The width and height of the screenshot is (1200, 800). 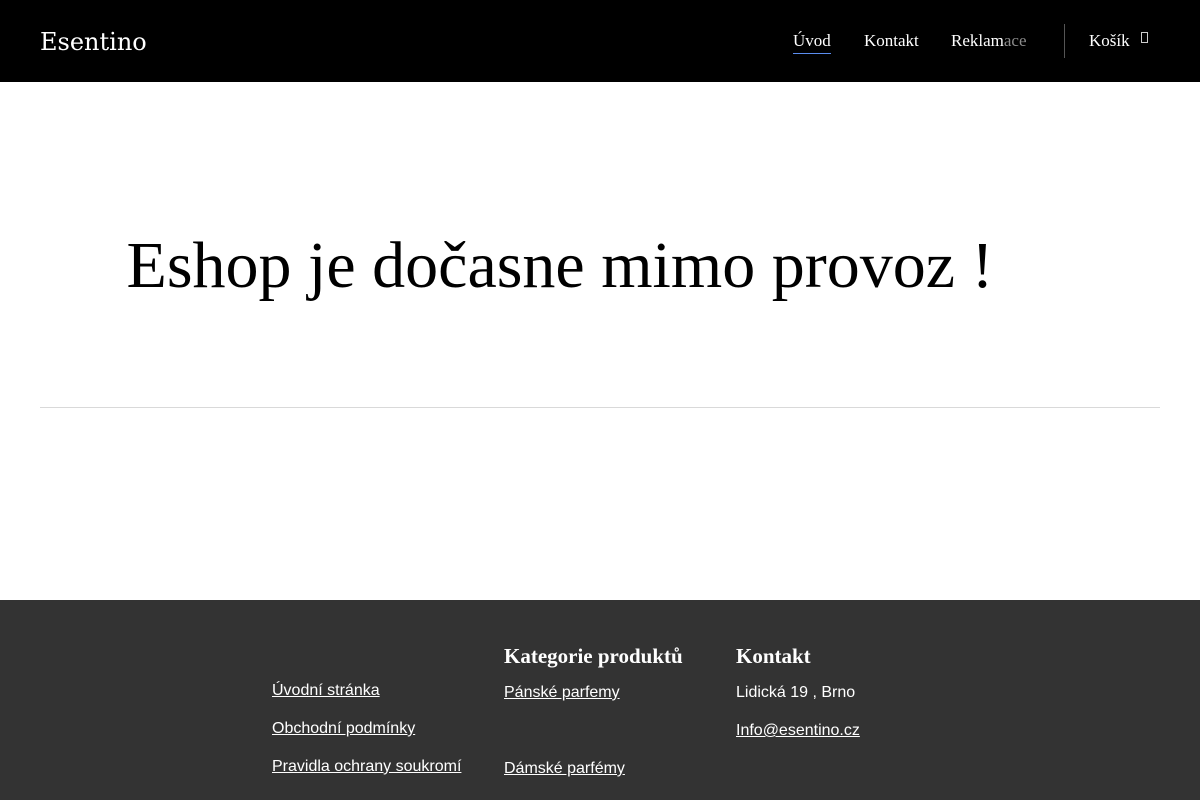 I want to click on footer-link-womens-perfumes: Dámské parfémy, so click(x=564, y=769).